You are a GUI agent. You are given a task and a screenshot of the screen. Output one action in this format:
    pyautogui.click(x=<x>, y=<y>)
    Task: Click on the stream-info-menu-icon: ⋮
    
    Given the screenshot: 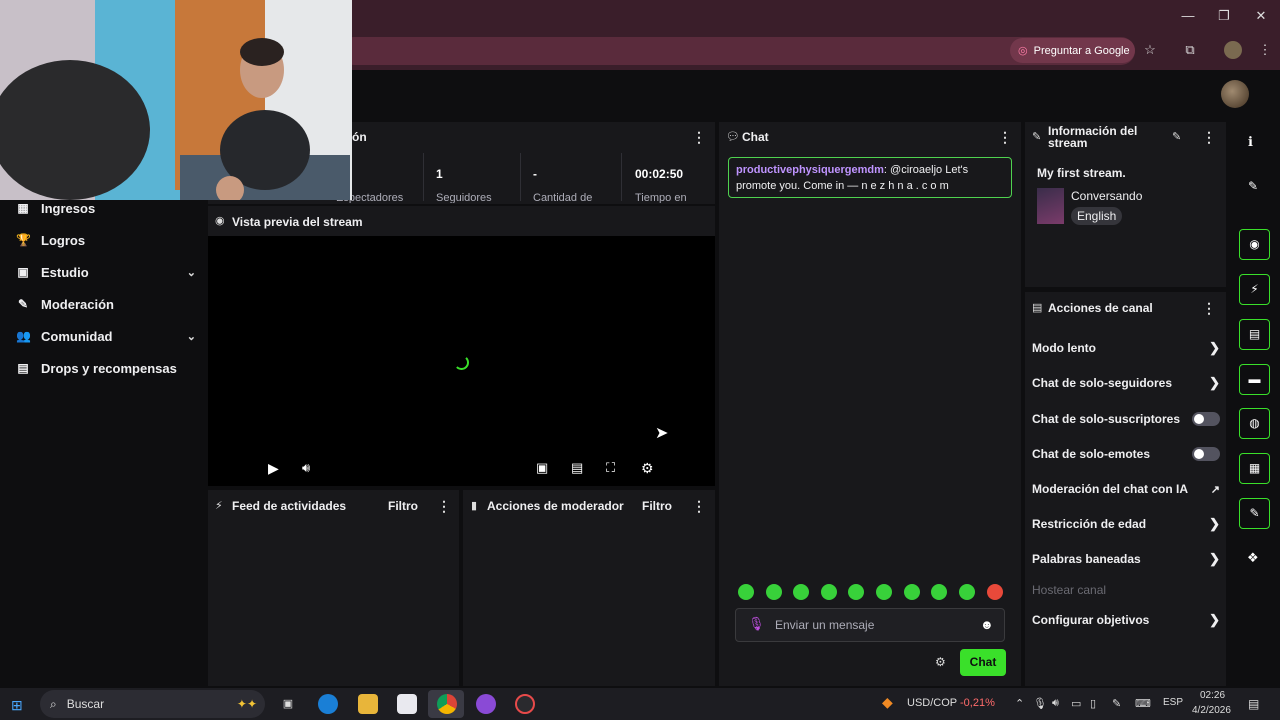 What is the action you would take?
    pyautogui.click(x=1209, y=137)
    